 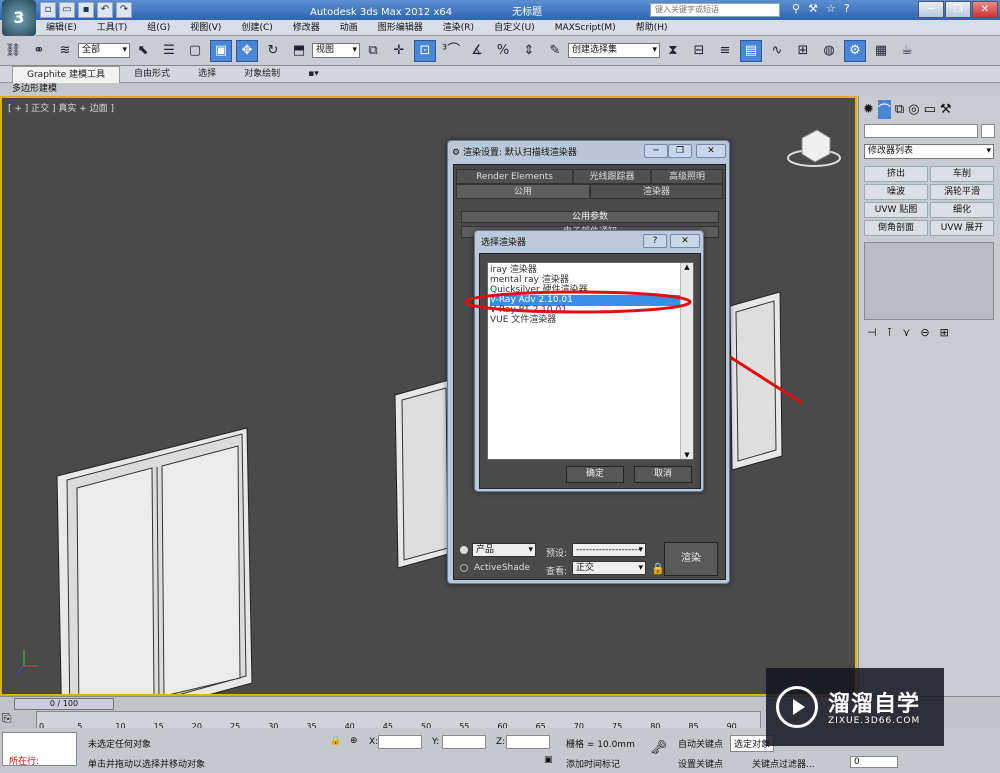 What do you see at coordinates (299, 51) in the screenshot?
I see `scale-icon: ⬒` at bounding box center [299, 51].